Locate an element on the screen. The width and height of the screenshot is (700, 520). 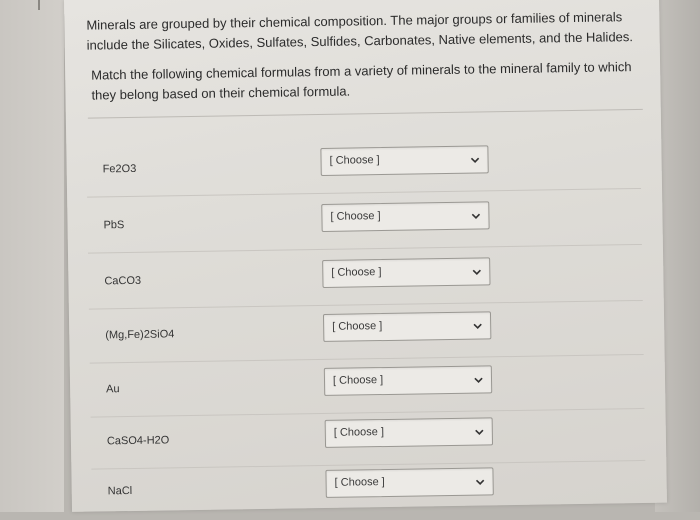
gutter-mark is located at coordinates (39, 5).